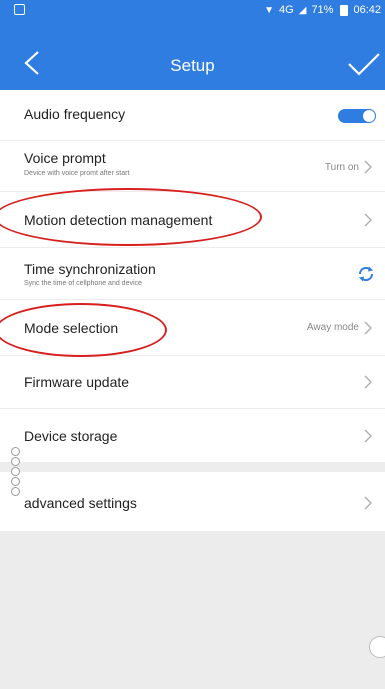  Describe the element at coordinates (80, 503) in the screenshot. I see `setting-label: advanced settings` at that location.